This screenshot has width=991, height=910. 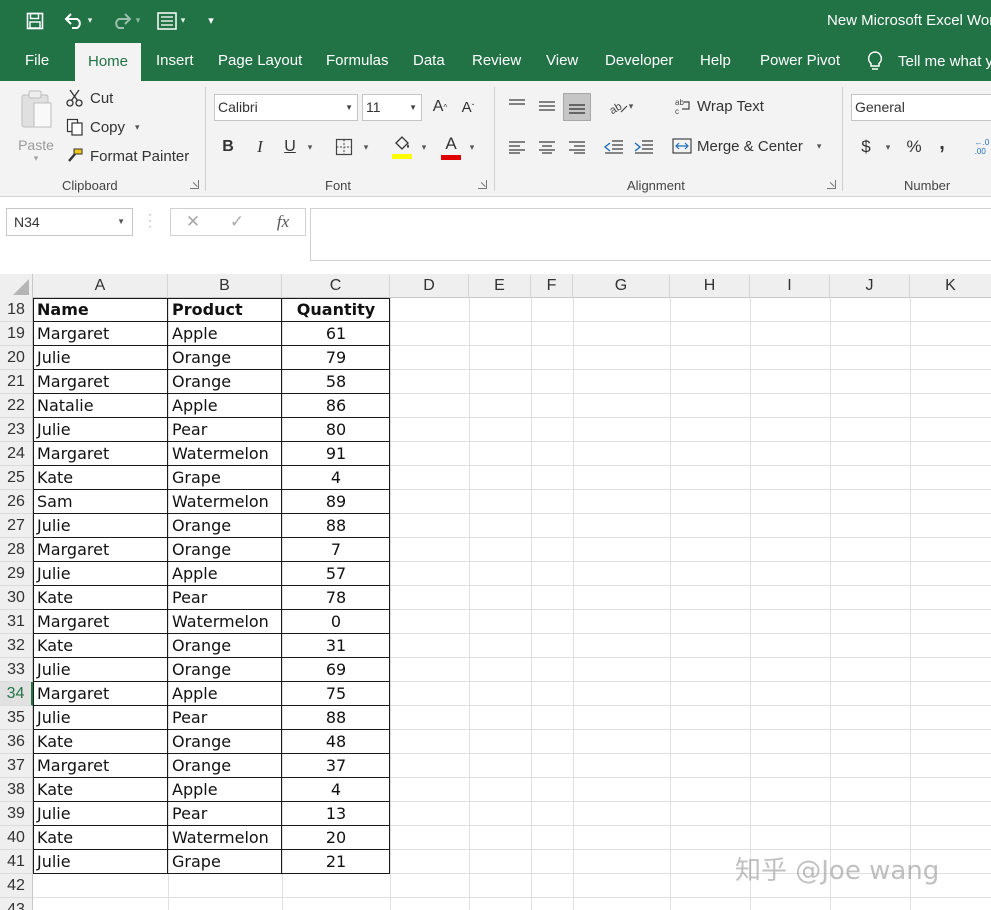 I want to click on row-header: 34, so click(x=16, y=694).